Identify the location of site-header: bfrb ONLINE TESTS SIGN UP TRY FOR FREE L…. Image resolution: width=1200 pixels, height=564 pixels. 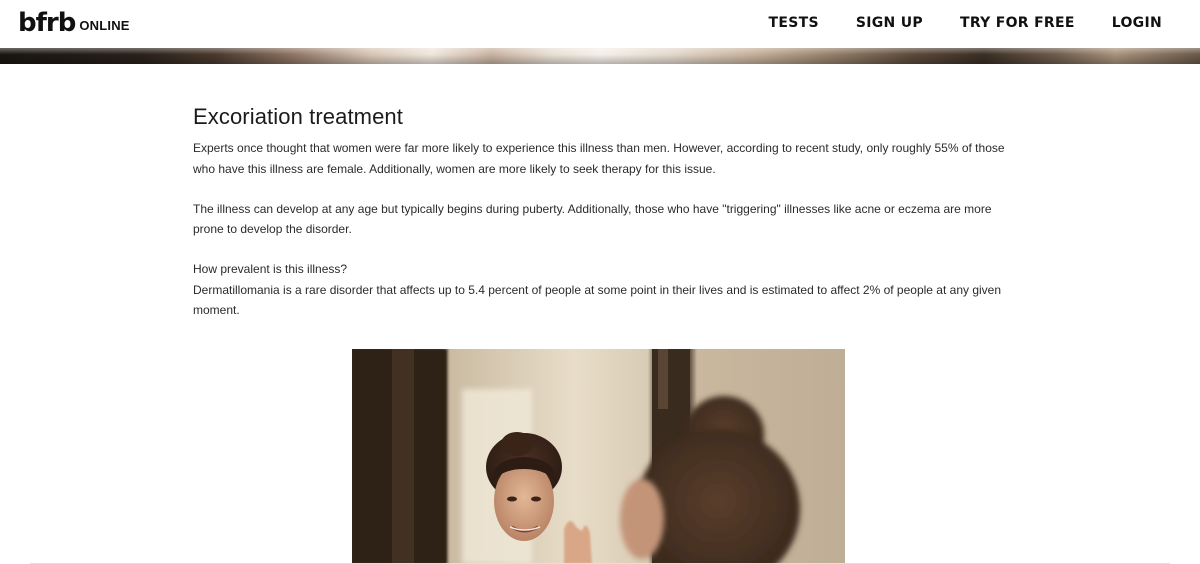
(600, 24).